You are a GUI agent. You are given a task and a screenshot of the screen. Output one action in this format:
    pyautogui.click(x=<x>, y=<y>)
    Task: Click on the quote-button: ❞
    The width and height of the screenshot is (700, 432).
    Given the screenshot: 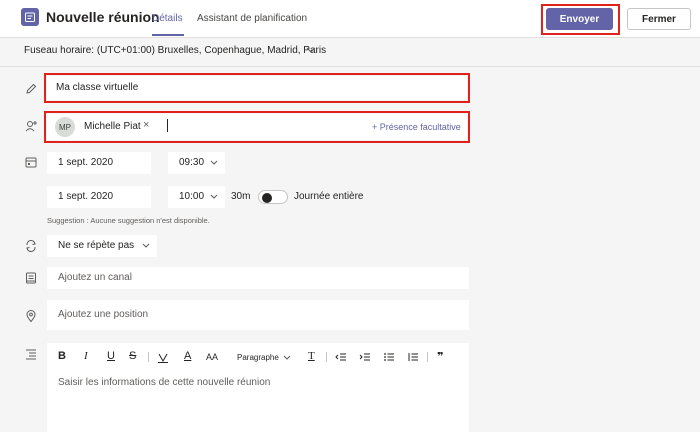 What is the action you would take?
    pyautogui.click(x=440, y=356)
    